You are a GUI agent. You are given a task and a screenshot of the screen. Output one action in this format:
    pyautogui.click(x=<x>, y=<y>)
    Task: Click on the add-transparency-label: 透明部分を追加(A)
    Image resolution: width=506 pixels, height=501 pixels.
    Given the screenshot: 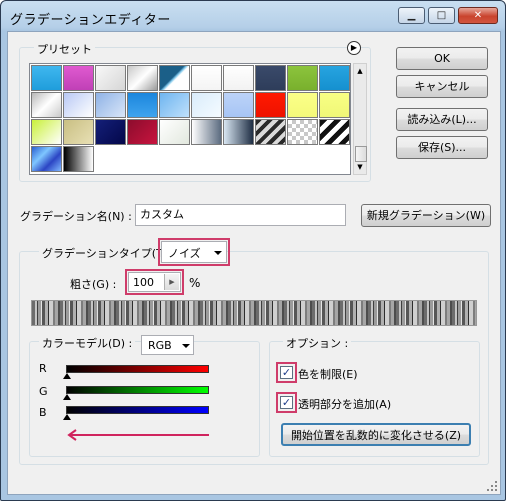 What is the action you would take?
    pyautogui.click(x=344, y=404)
    